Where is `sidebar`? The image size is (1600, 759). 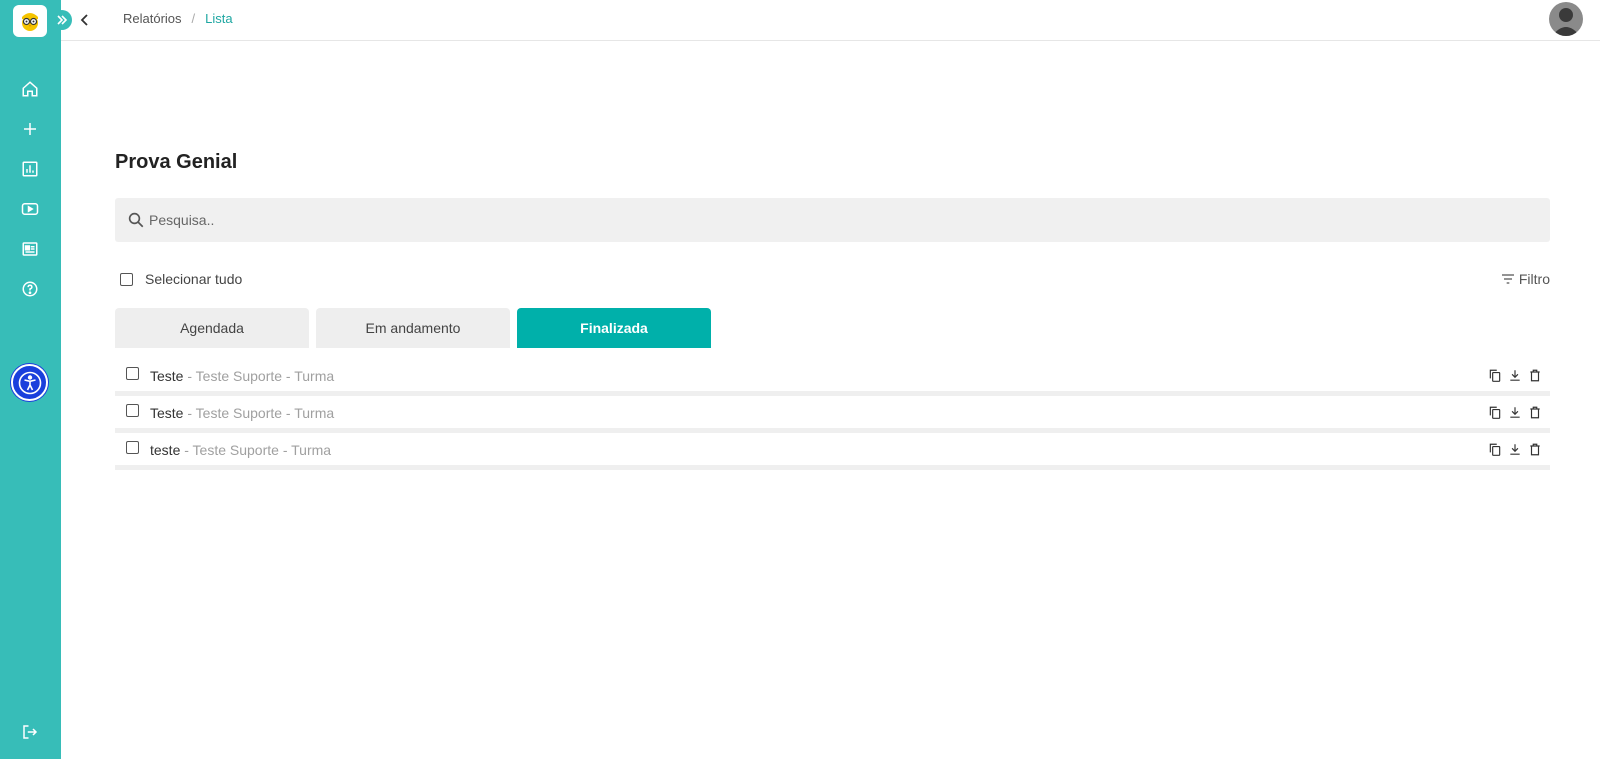 sidebar is located at coordinates (30, 379).